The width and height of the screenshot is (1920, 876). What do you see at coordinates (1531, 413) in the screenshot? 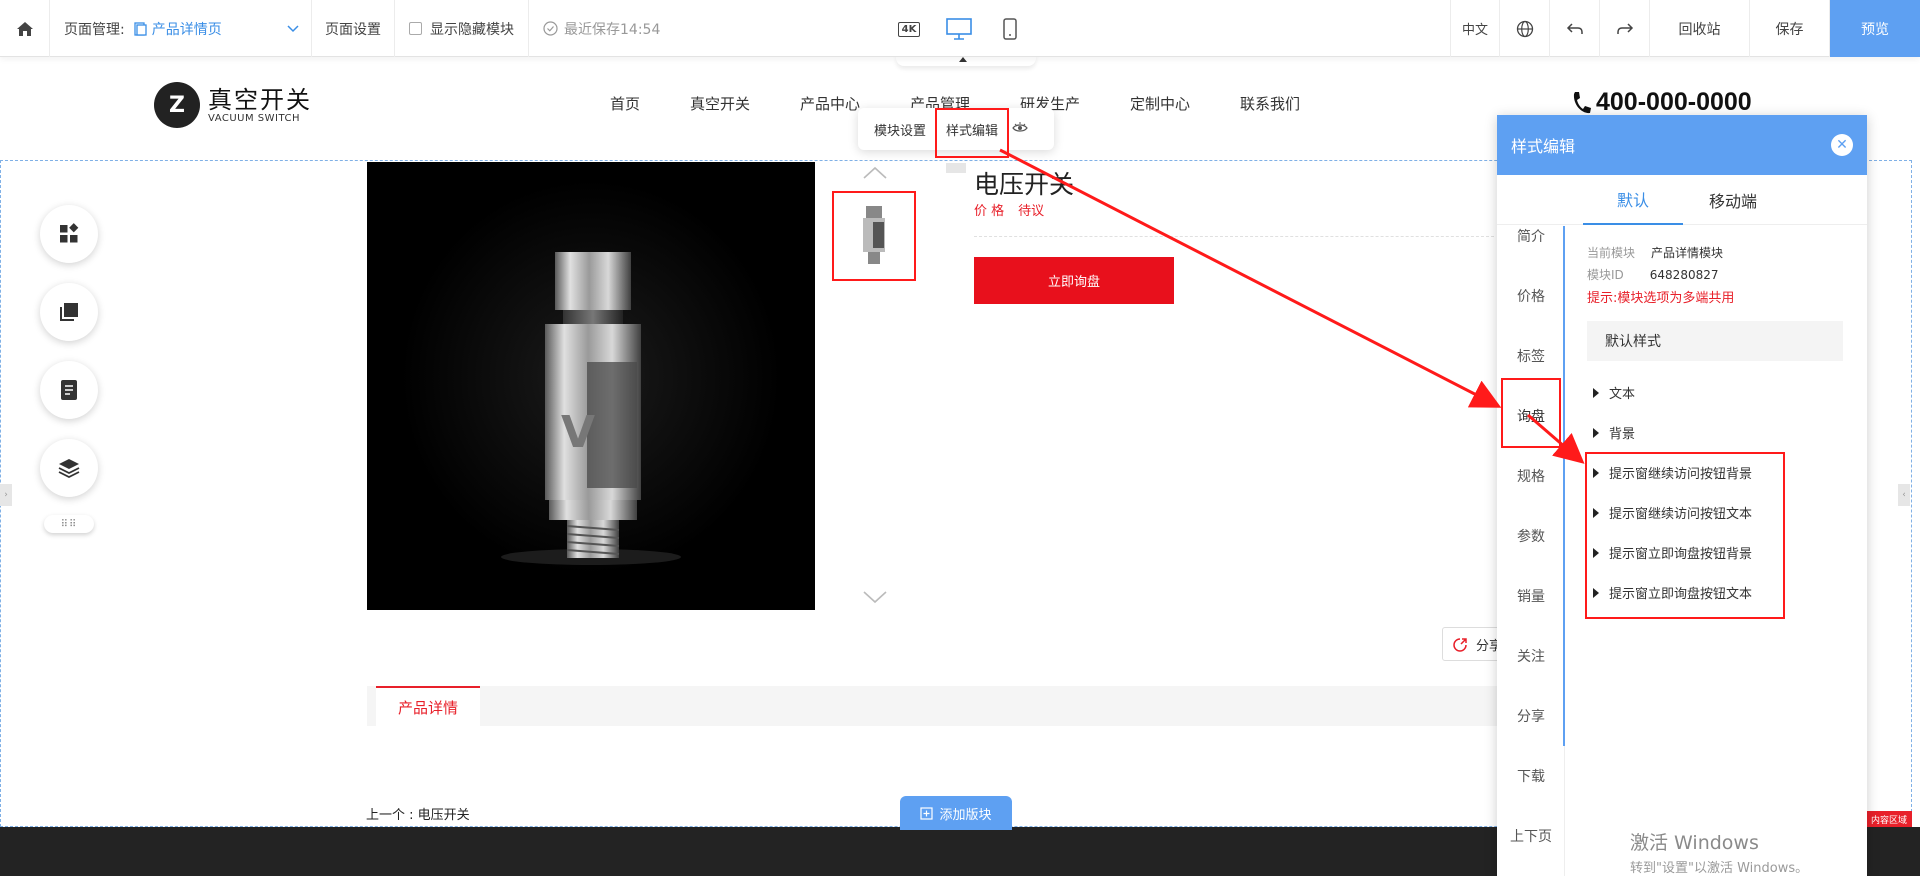
I see `annotation-box-inquiry` at bounding box center [1531, 413].